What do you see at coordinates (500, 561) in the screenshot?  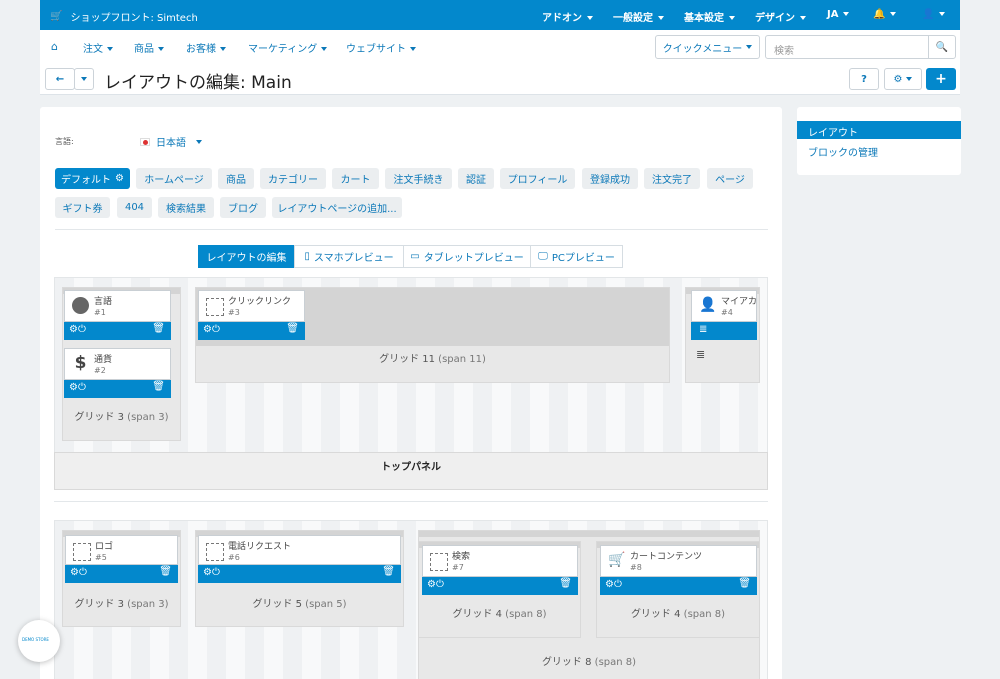 I see `block-search: 検索 #7` at bounding box center [500, 561].